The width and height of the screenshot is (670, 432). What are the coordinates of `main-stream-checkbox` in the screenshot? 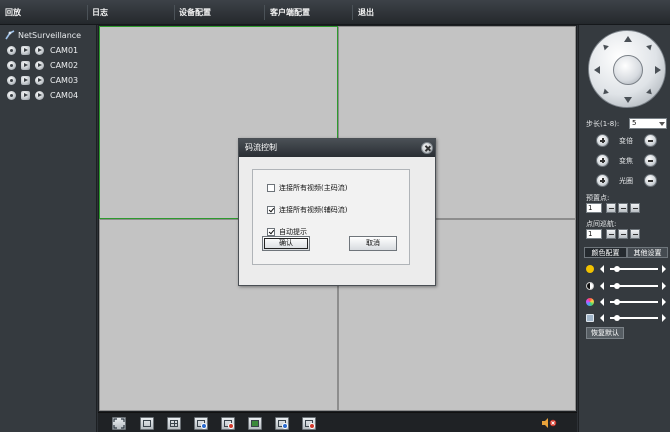 It's located at (271, 187).